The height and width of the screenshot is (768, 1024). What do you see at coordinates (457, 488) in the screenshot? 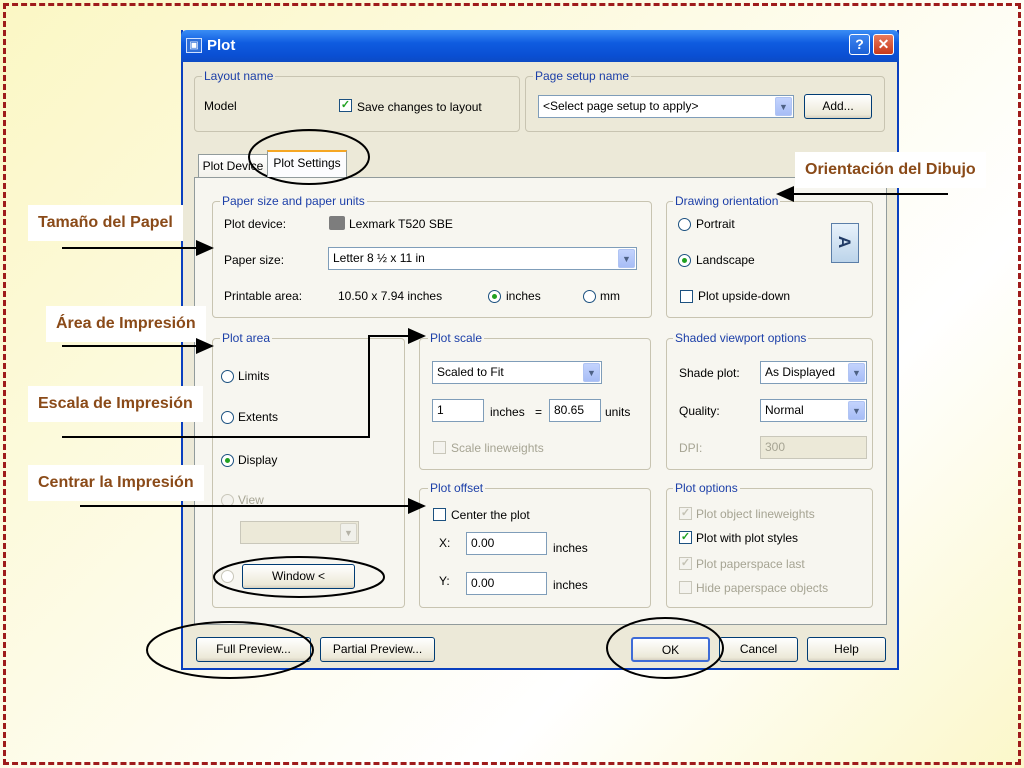
I see `plot-offset-title: Plot offset` at bounding box center [457, 488].